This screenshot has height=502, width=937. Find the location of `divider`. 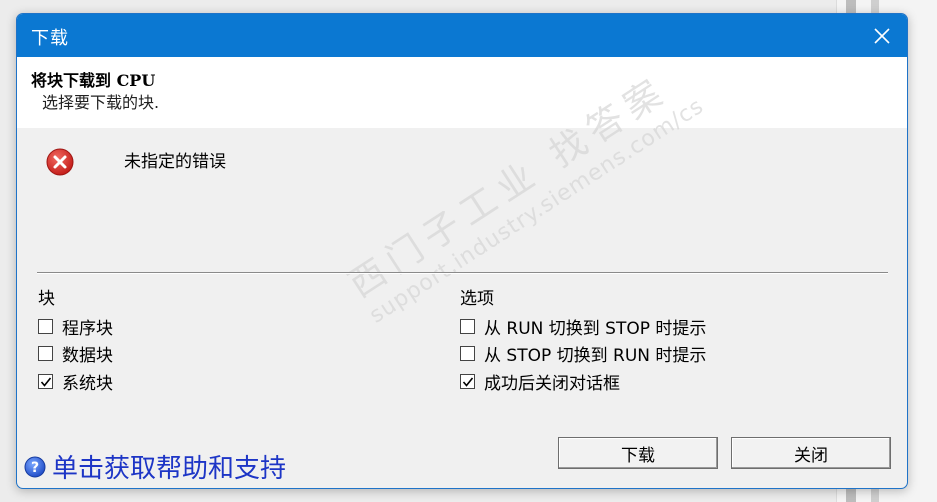

divider is located at coordinates (462, 273).